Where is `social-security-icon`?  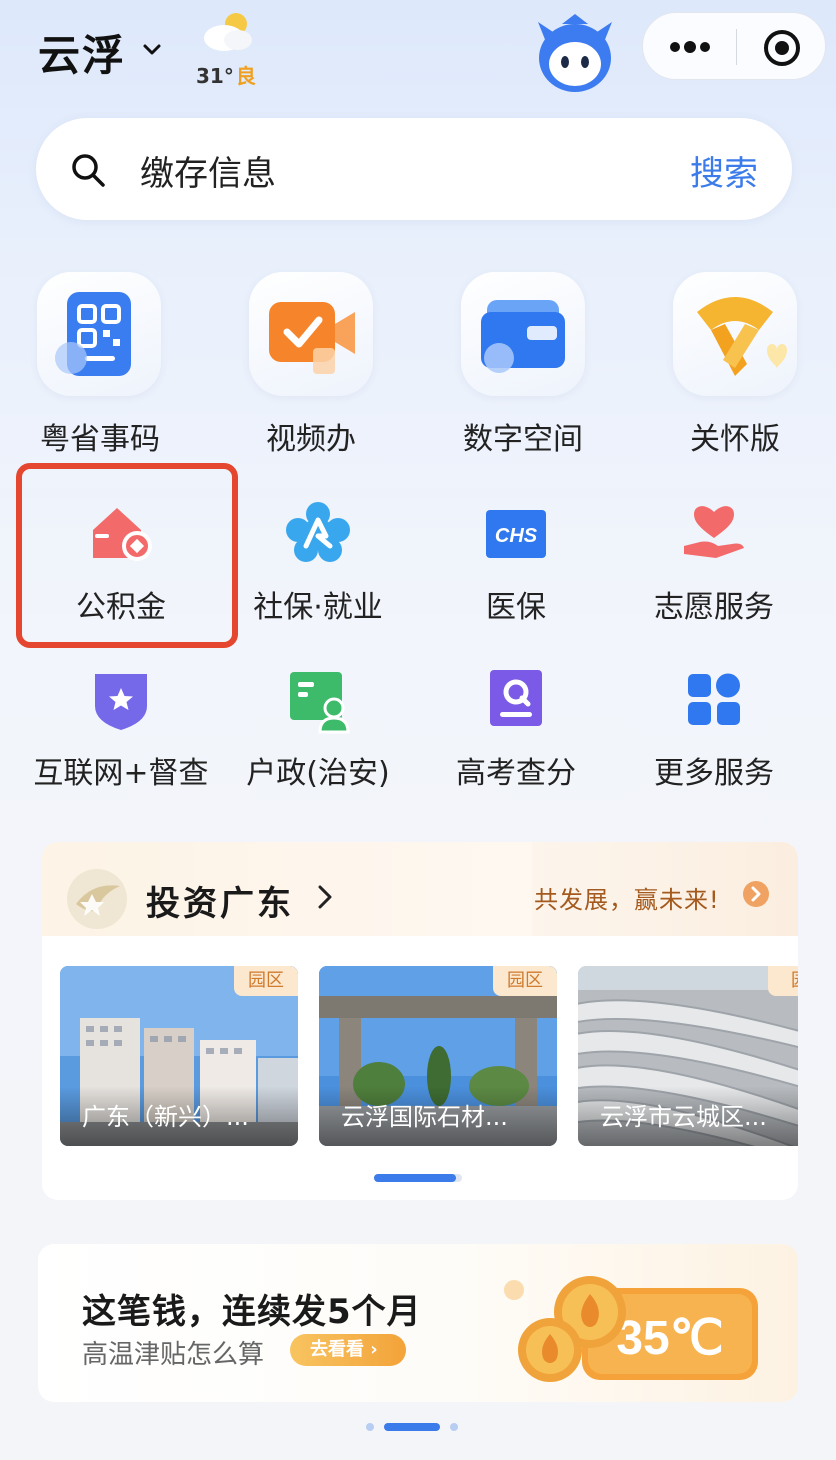 social-security-icon is located at coordinates (318, 534).